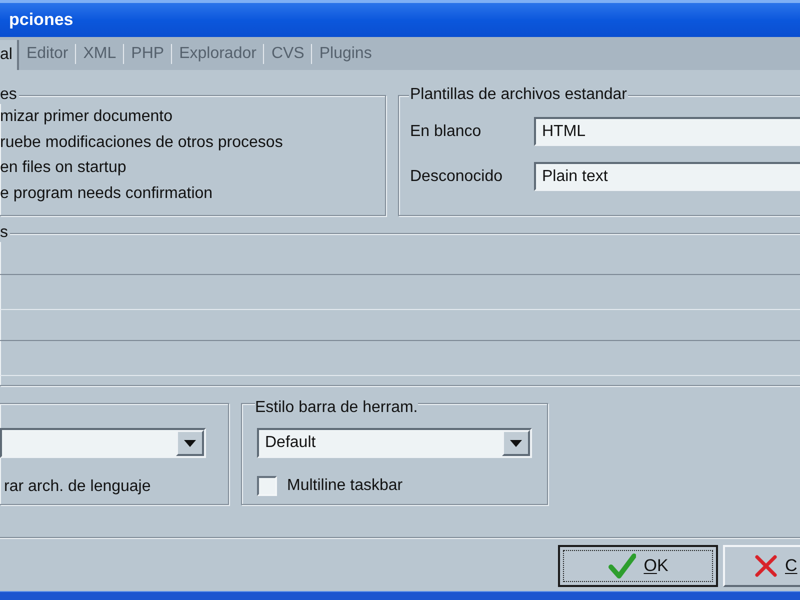 Image resolution: width=800 pixels, height=600 pixels. Describe the element at coordinates (638, 566) in the screenshot. I see `ok-button: OK` at that location.